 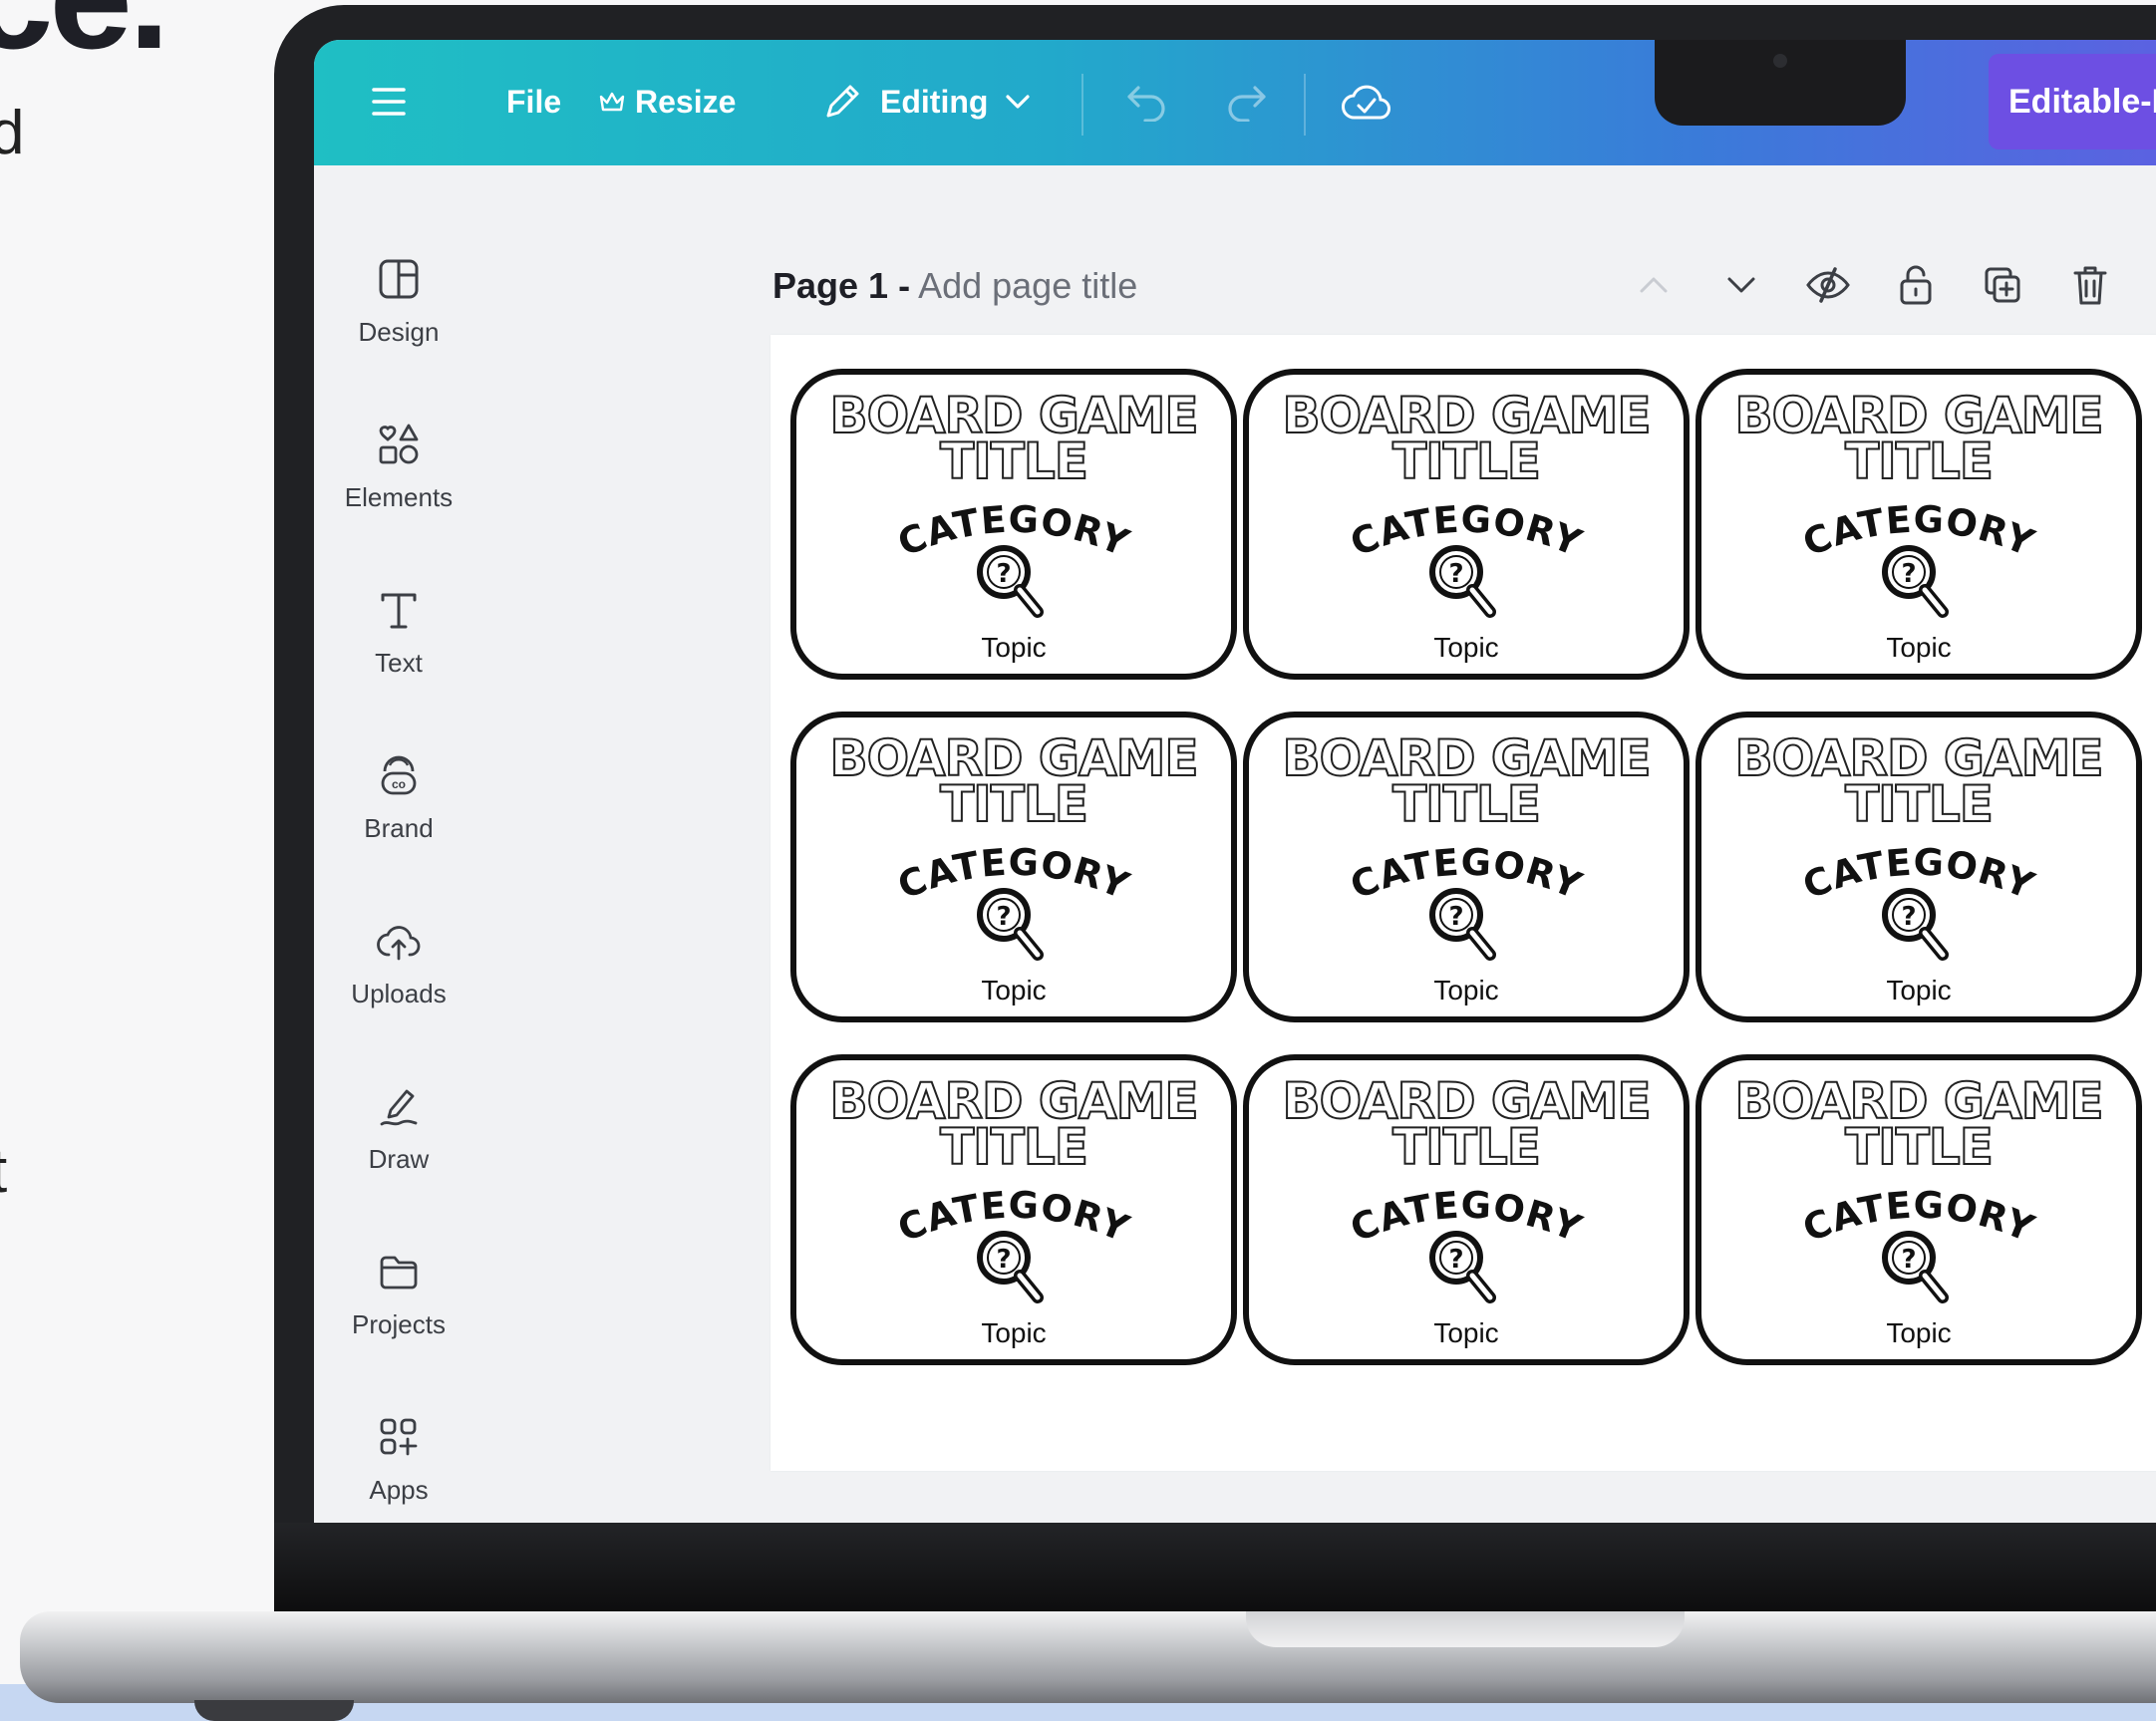 I want to click on page-text-fragment: t, so click(x=4, y=1171).